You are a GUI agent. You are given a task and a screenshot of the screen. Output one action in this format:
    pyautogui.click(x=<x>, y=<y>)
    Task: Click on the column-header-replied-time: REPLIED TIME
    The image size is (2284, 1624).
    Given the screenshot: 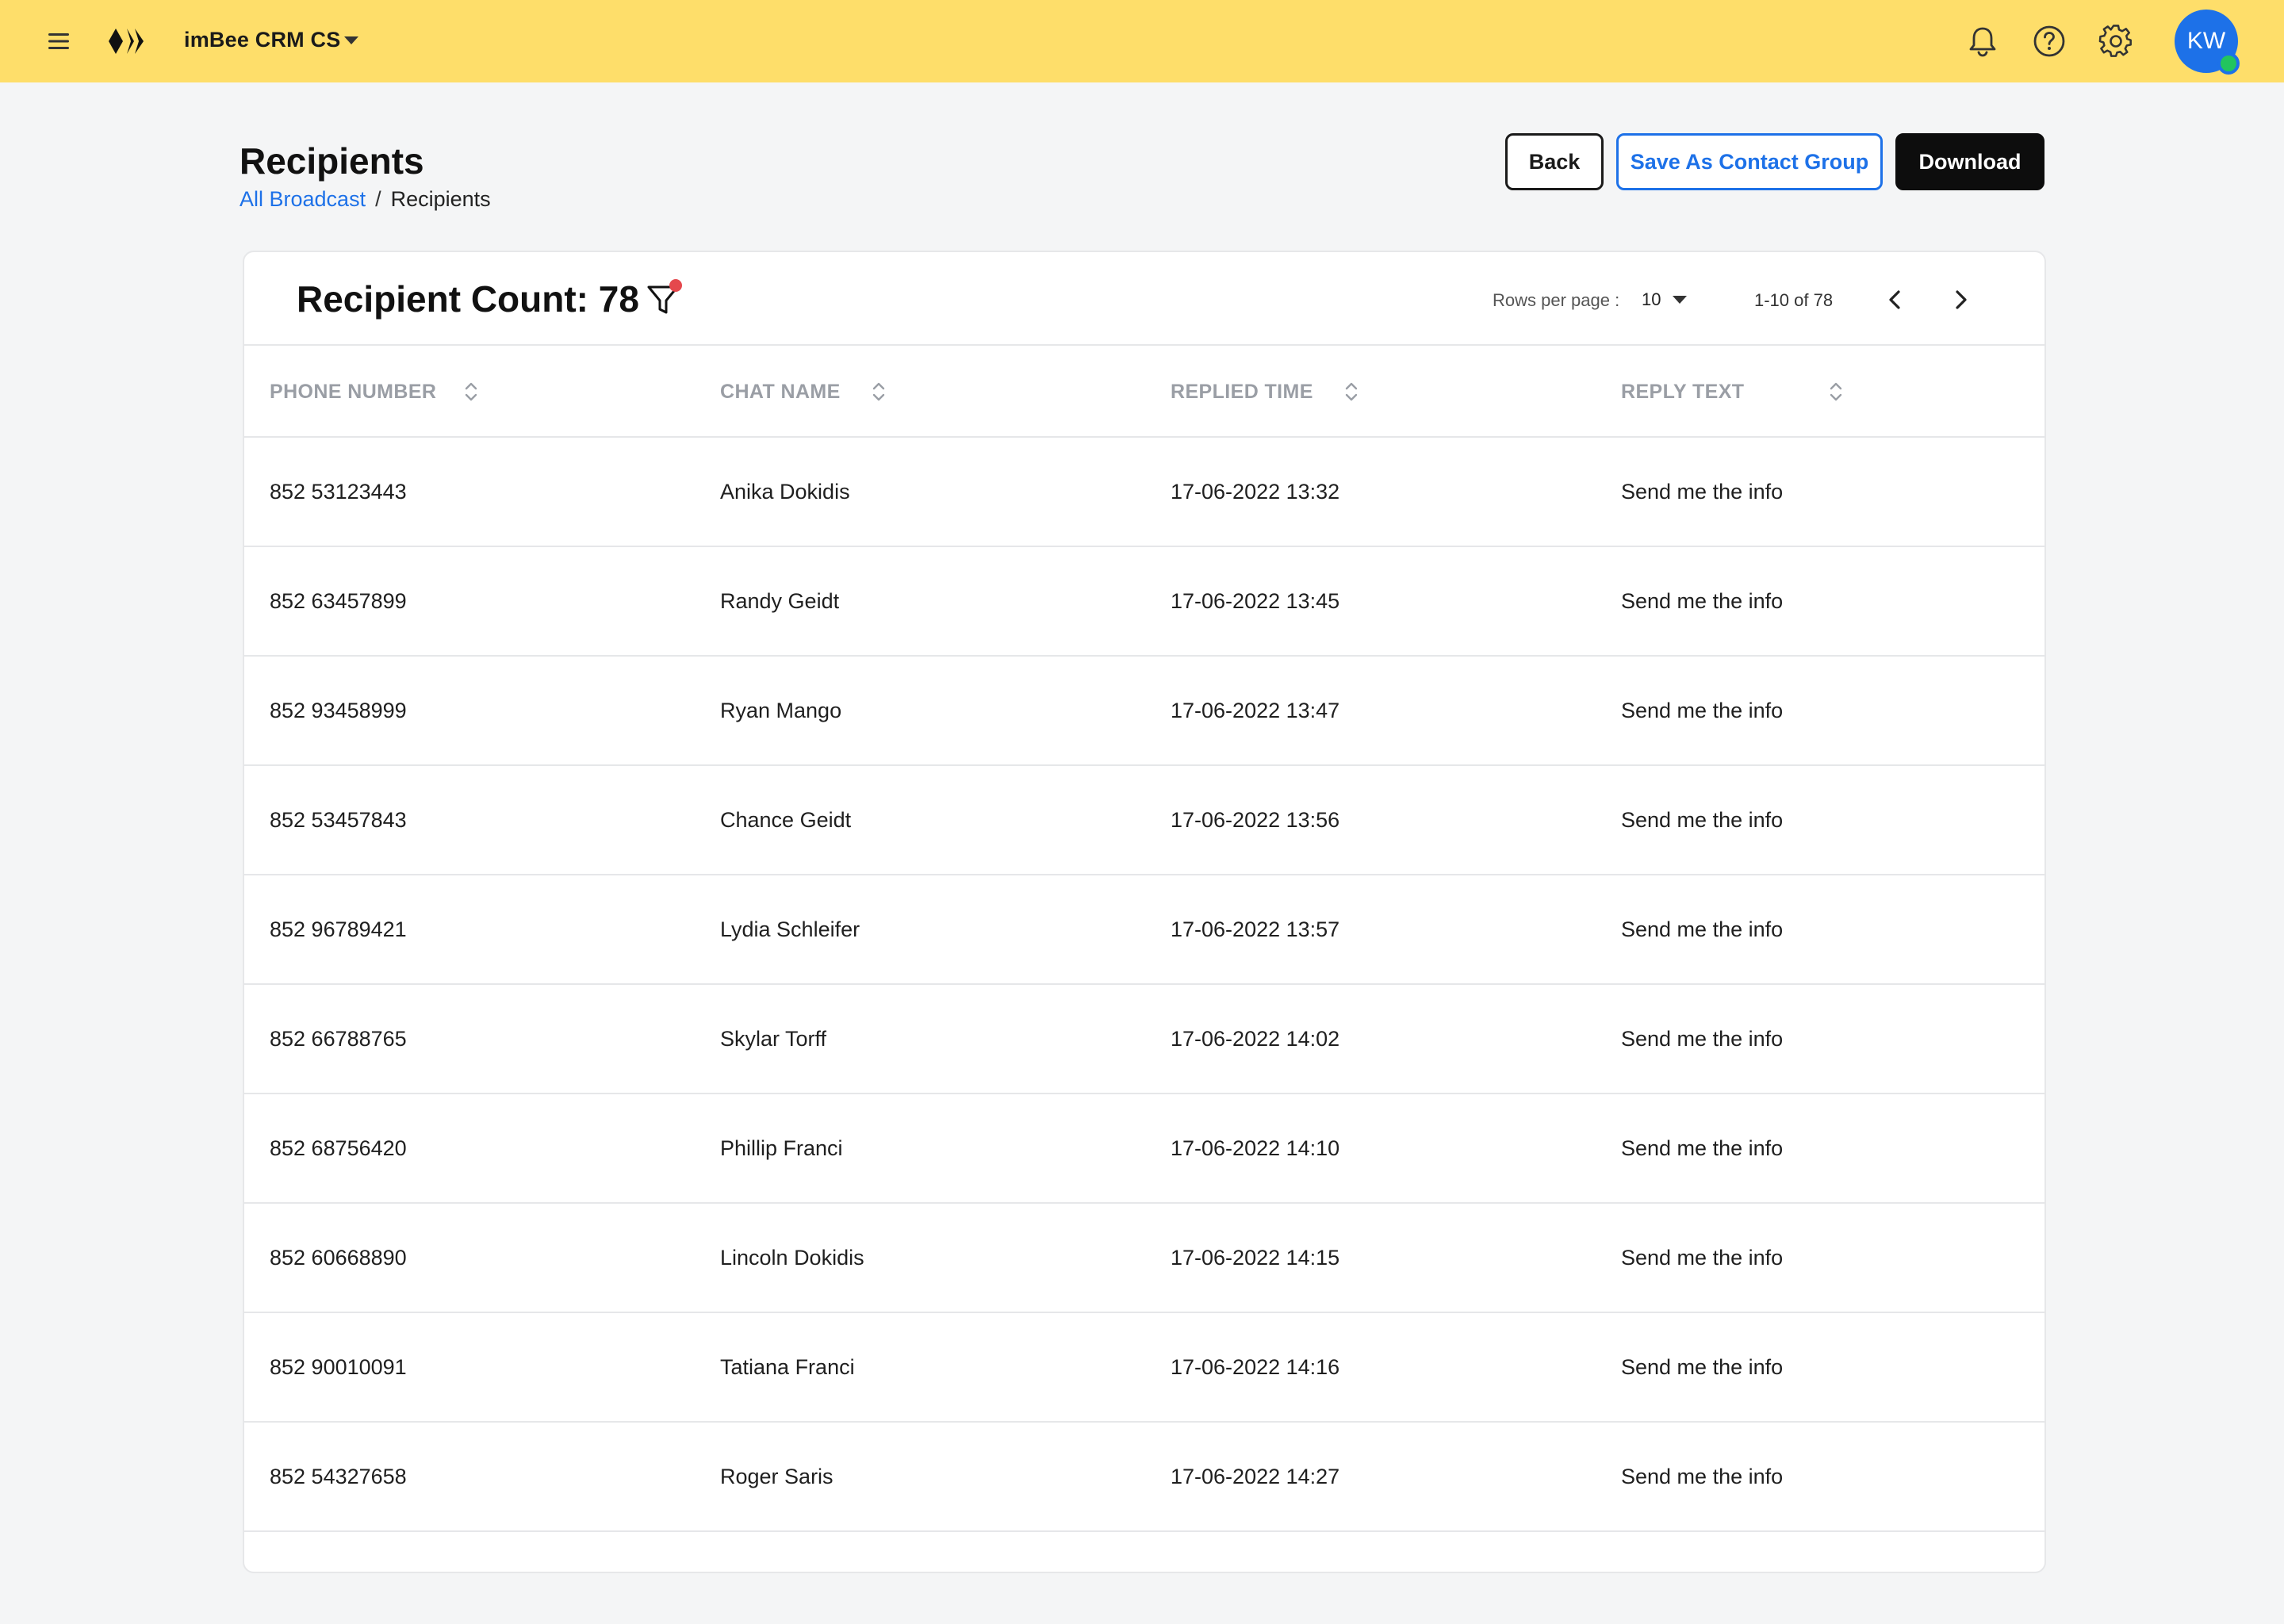 What is the action you would take?
    pyautogui.click(x=1265, y=392)
    